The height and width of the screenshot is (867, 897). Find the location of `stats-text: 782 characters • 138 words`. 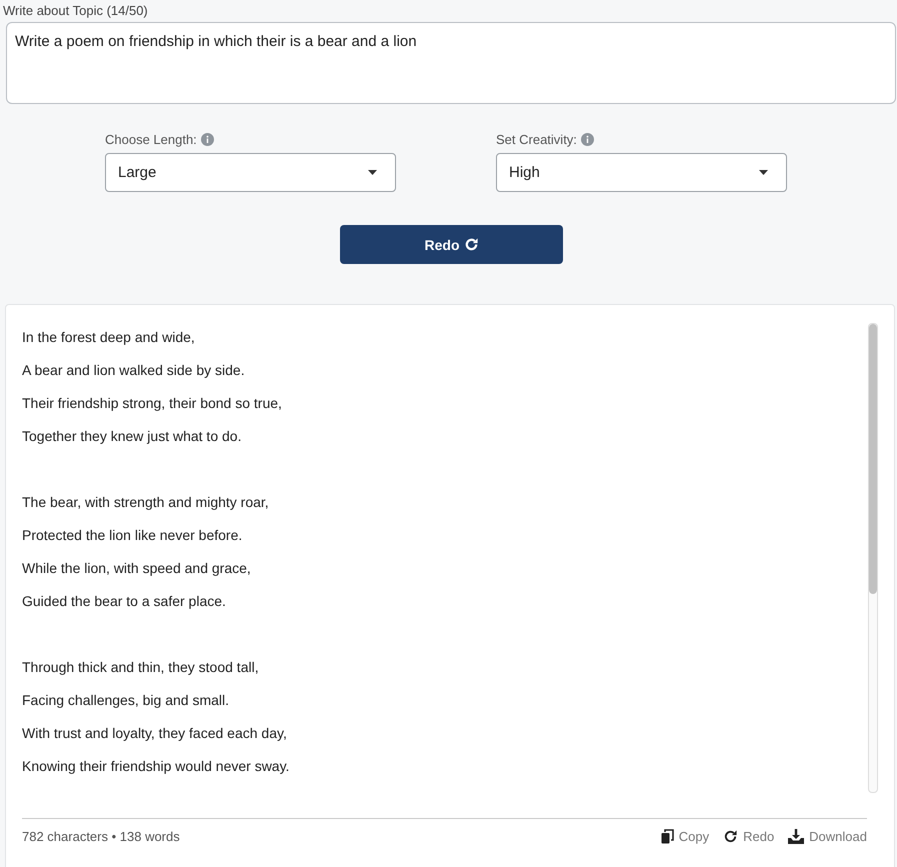

stats-text: 782 characters • 138 words is located at coordinates (101, 836).